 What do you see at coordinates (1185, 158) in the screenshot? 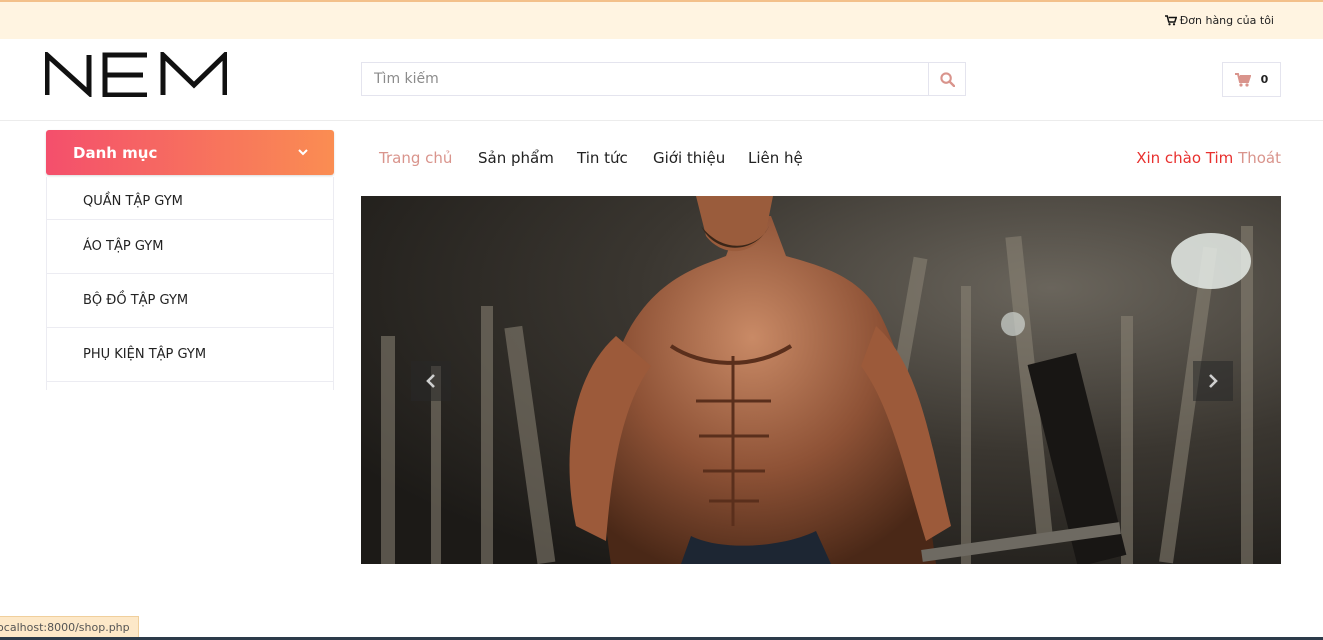
I see `greeting-text: Xin chào Tim` at bounding box center [1185, 158].